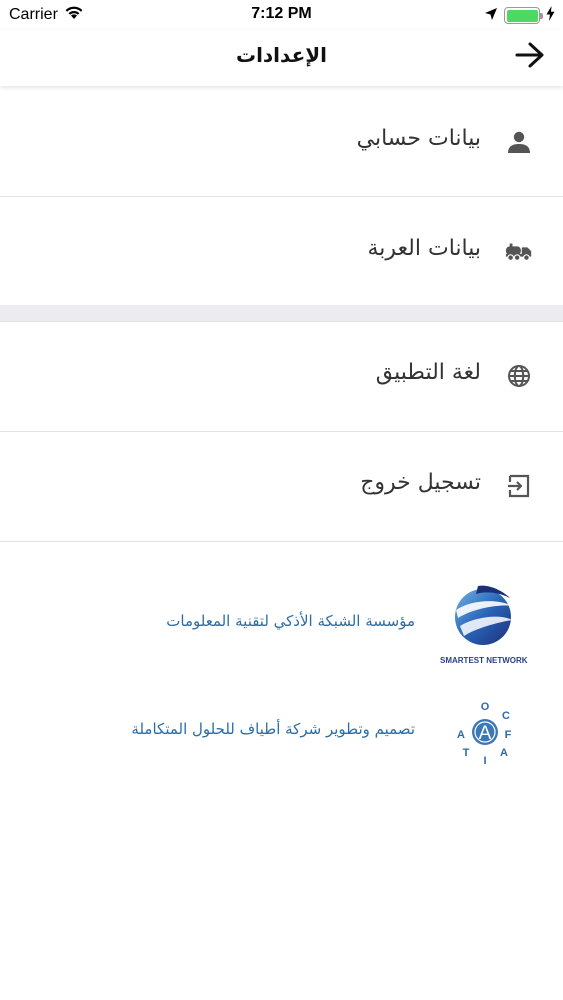  I want to click on battery-fill, so click(522, 15).